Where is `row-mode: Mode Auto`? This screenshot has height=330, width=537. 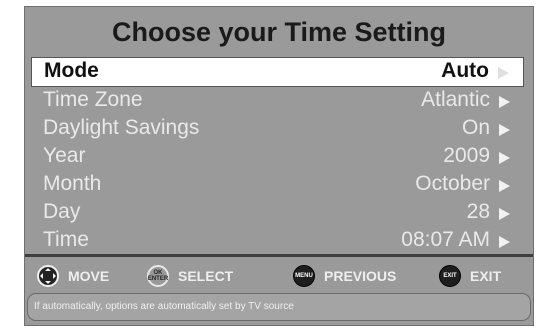 row-mode: Mode Auto is located at coordinates (277, 72).